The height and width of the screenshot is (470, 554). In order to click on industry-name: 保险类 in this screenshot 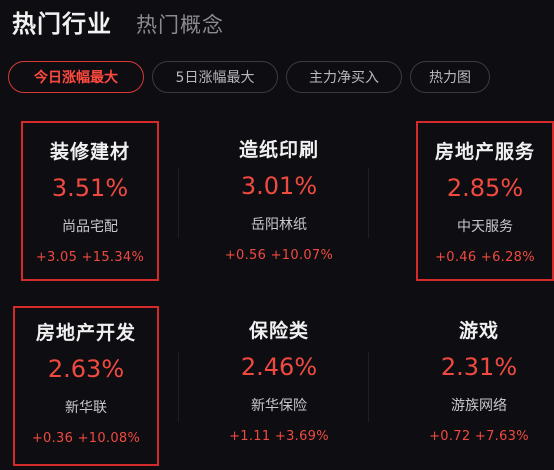, I will do `click(278, 331)`.